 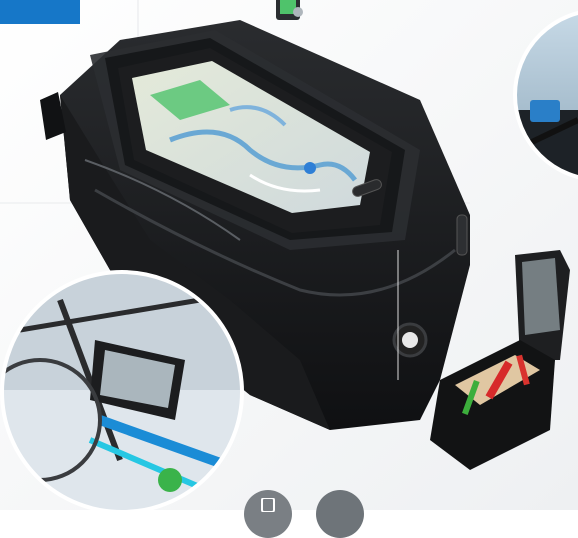 I want to click on phone-icon, so click(x=268, y=514).